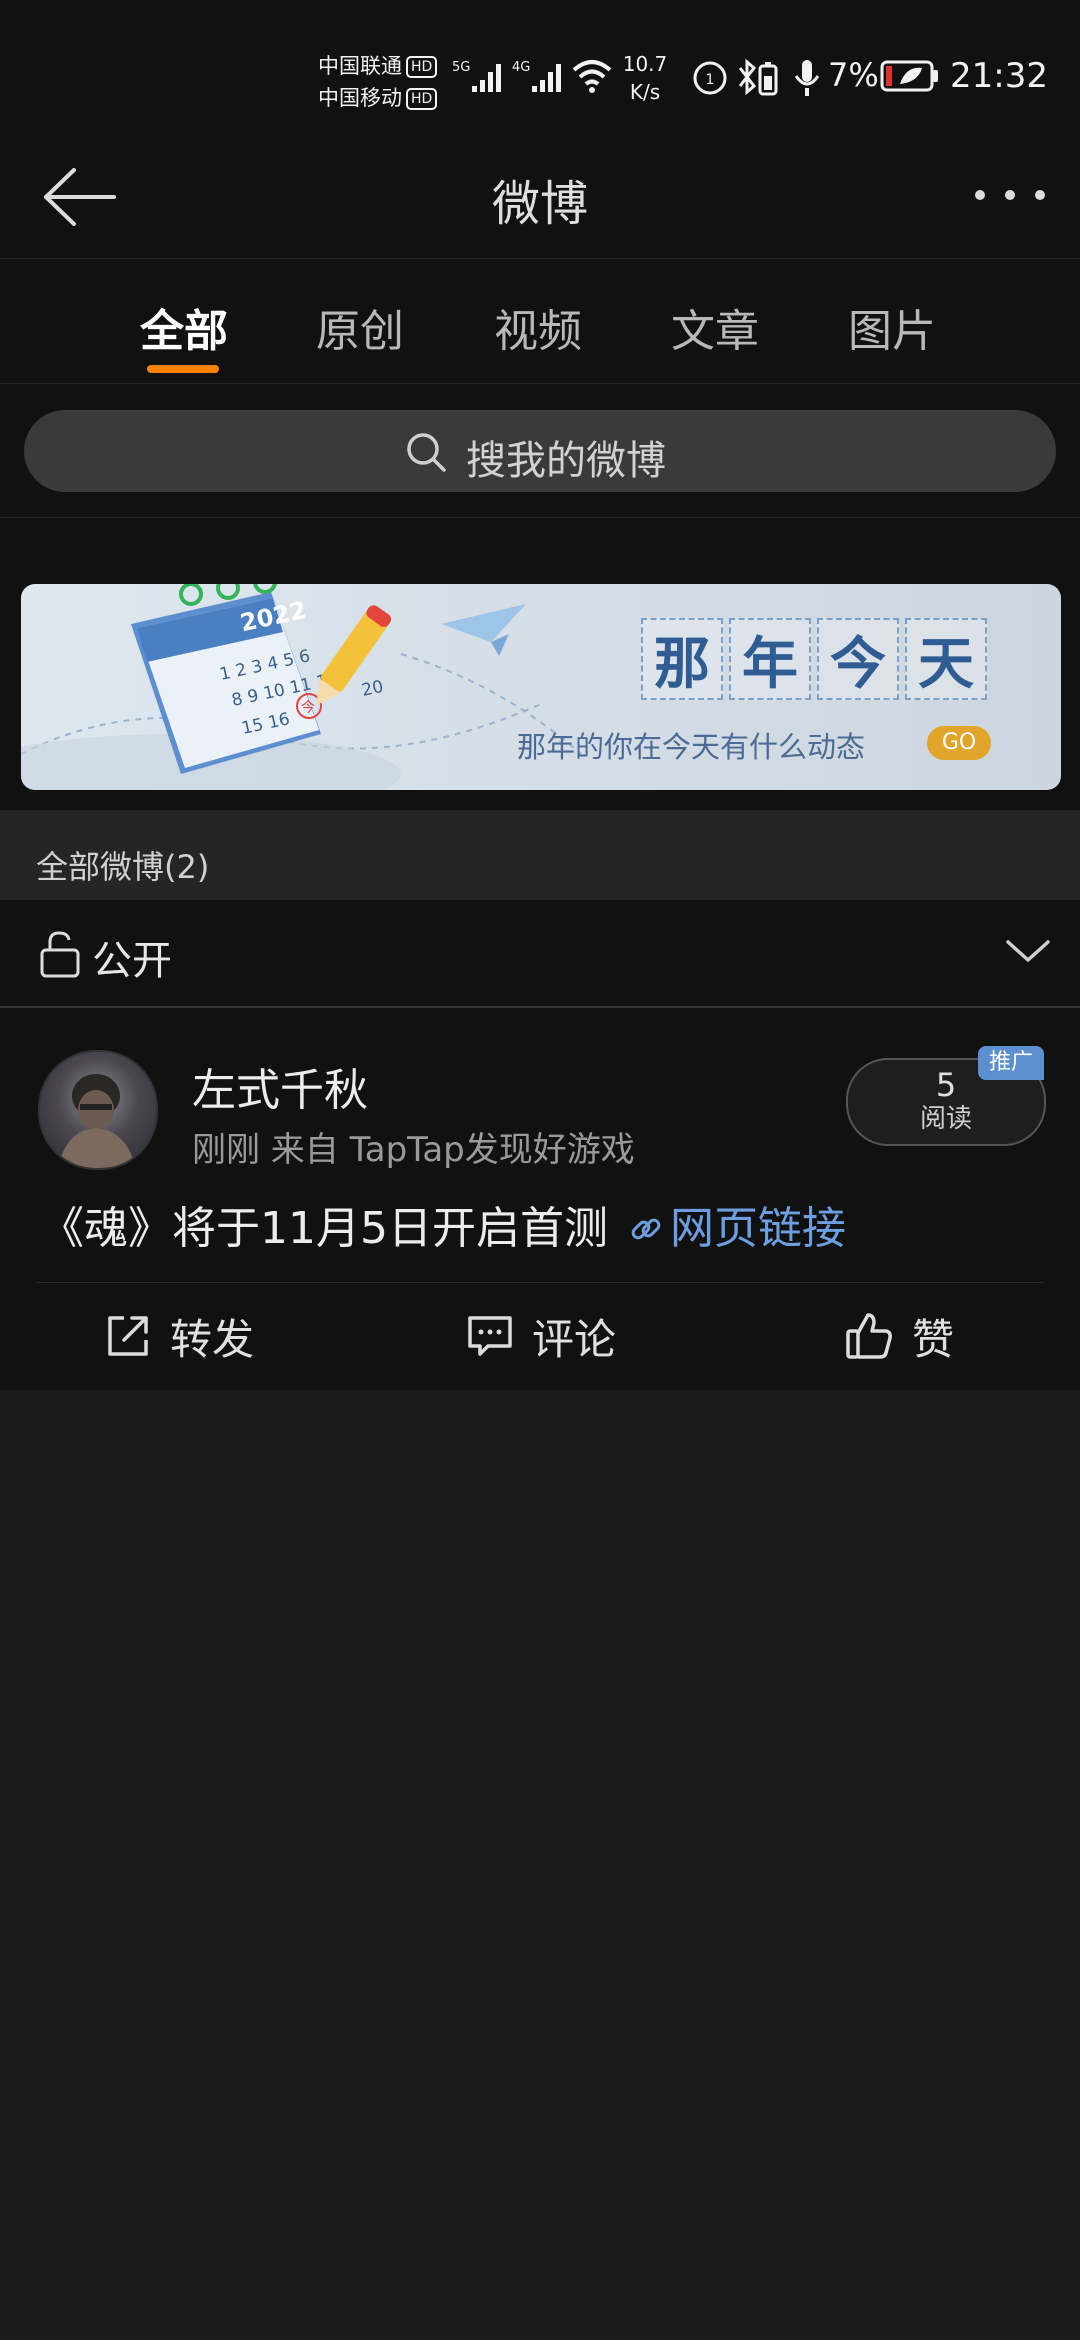 This screenshot has width=1080, height=2340. I want to click on svg-text: 1, so click(710, 80).